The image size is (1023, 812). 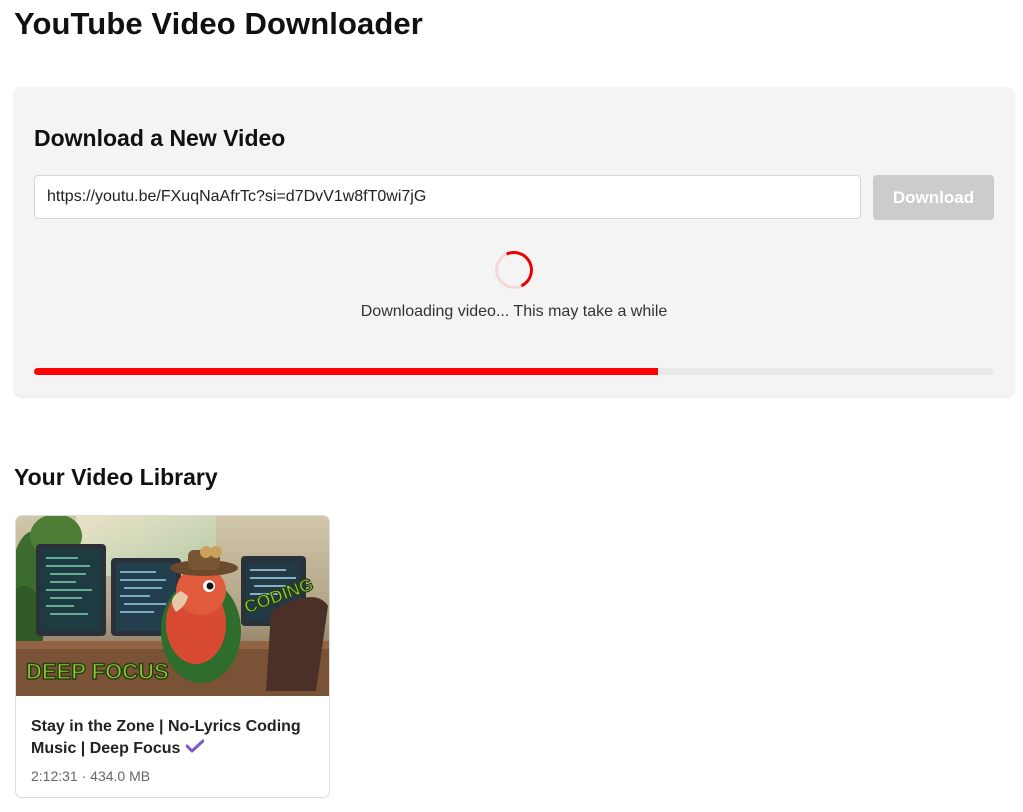 What do you see at coordinates (514, 270) in the screenshot?
I see `loading-spinner-icon` at bounding box center [514, 270].